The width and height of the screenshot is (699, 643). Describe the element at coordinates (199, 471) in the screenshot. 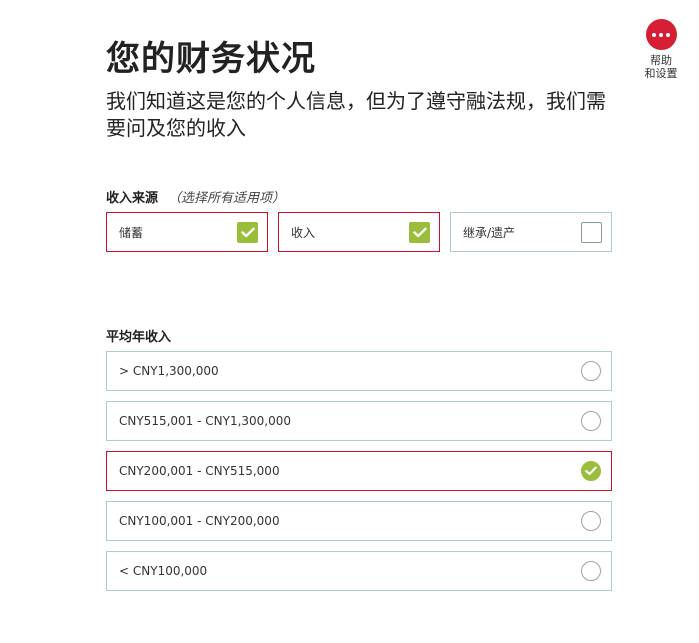

I see `option-label: CNY200,001 - CNY515,000` at that location.